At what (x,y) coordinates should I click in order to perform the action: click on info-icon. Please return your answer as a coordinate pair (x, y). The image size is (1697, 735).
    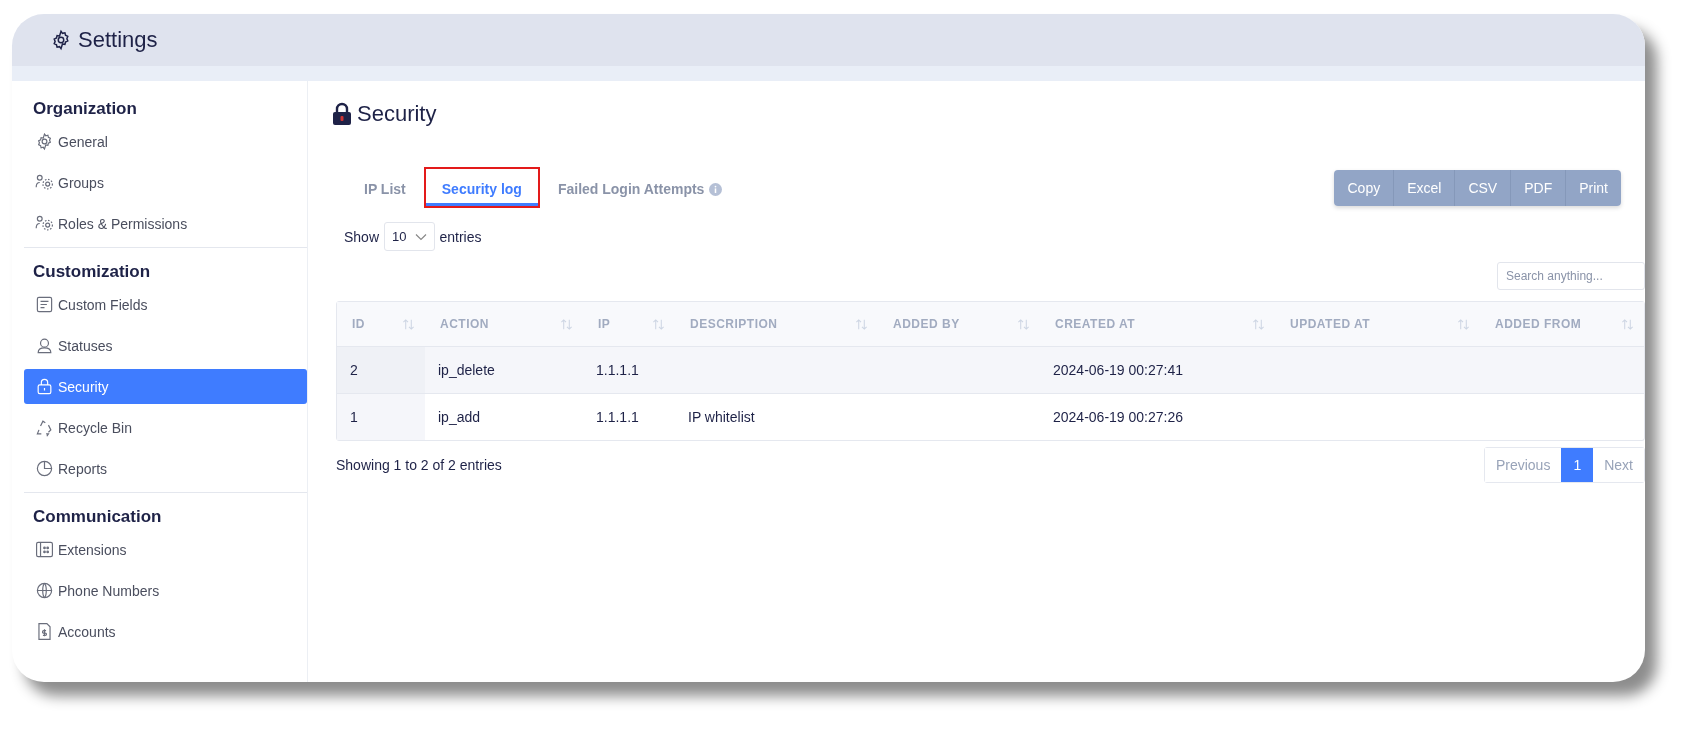
    Looking at the image, I should click on (716, 189).